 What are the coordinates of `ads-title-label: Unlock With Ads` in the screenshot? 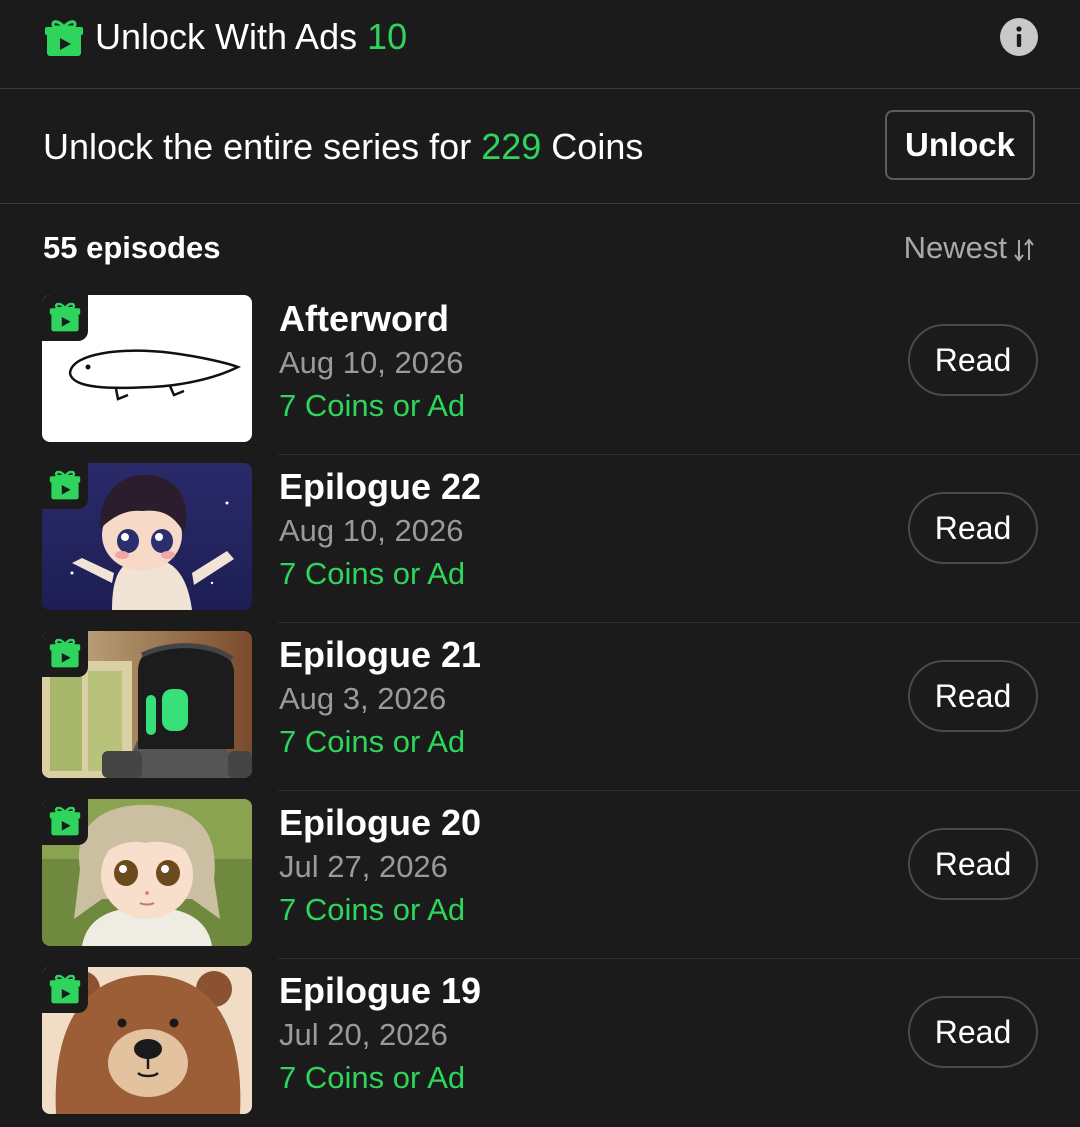 It's located at (226, 36).